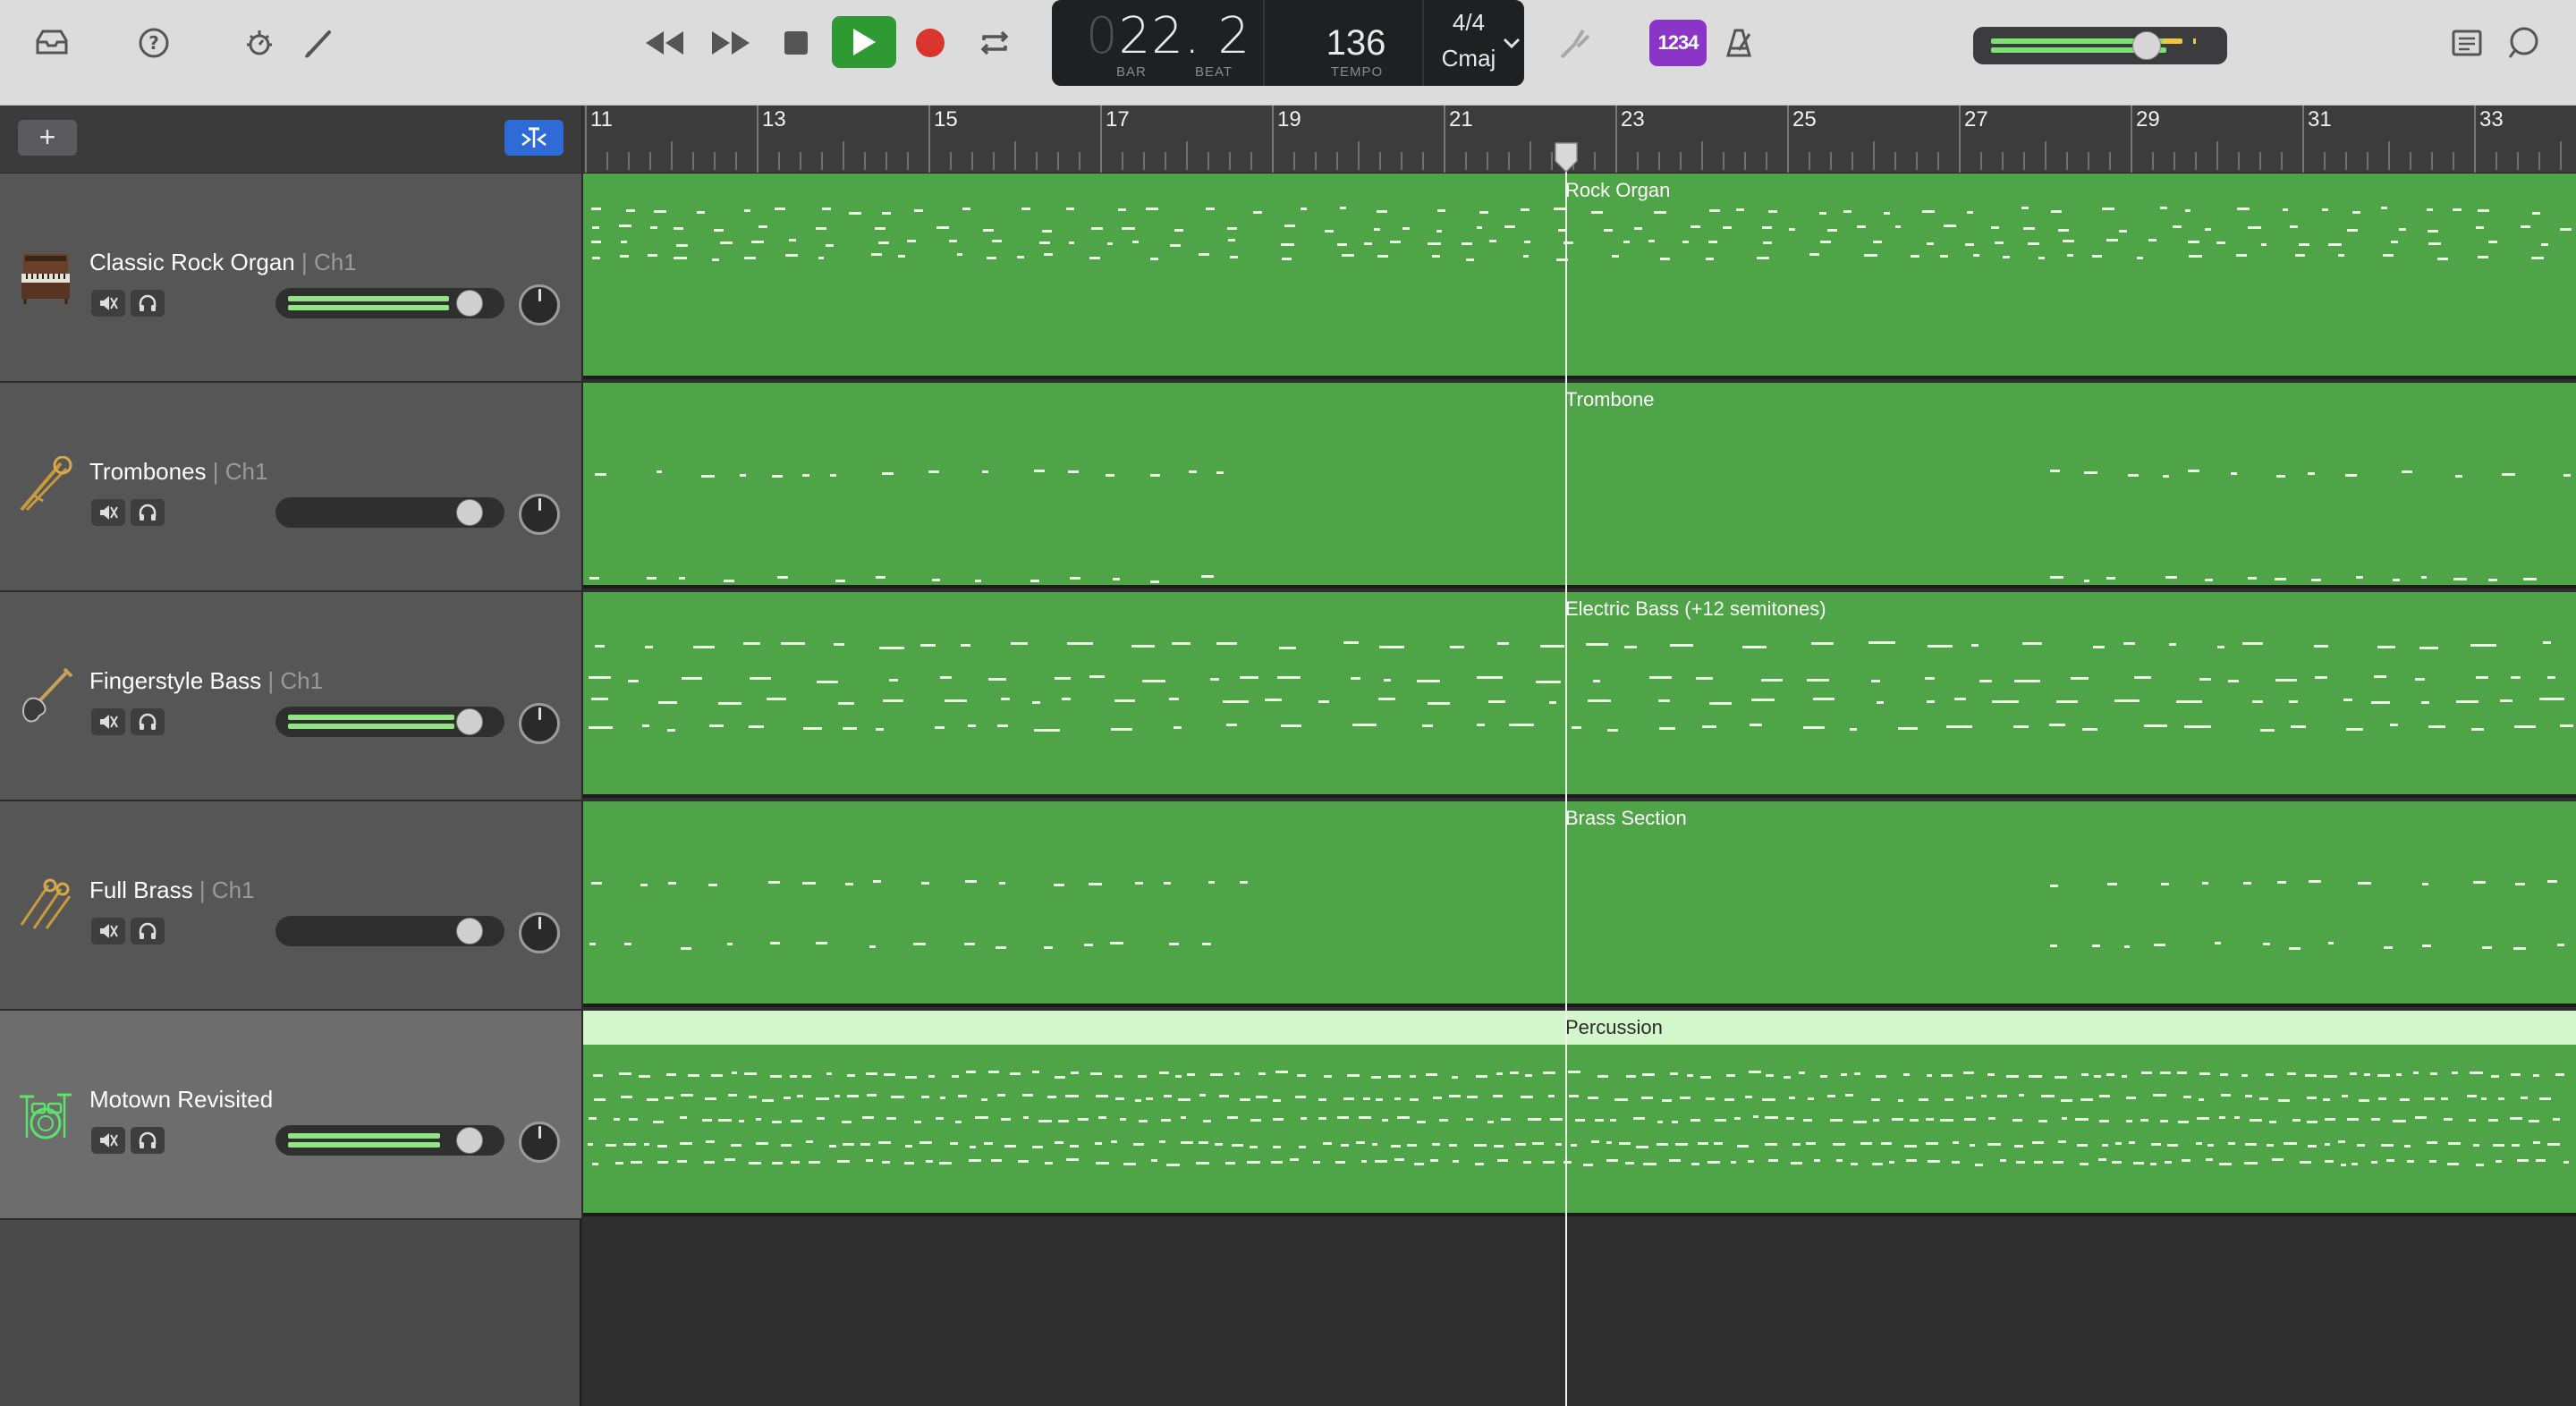 The image size is (2576, 1406). I want to click on lcd-tempo: 136, so click(1356, 44).